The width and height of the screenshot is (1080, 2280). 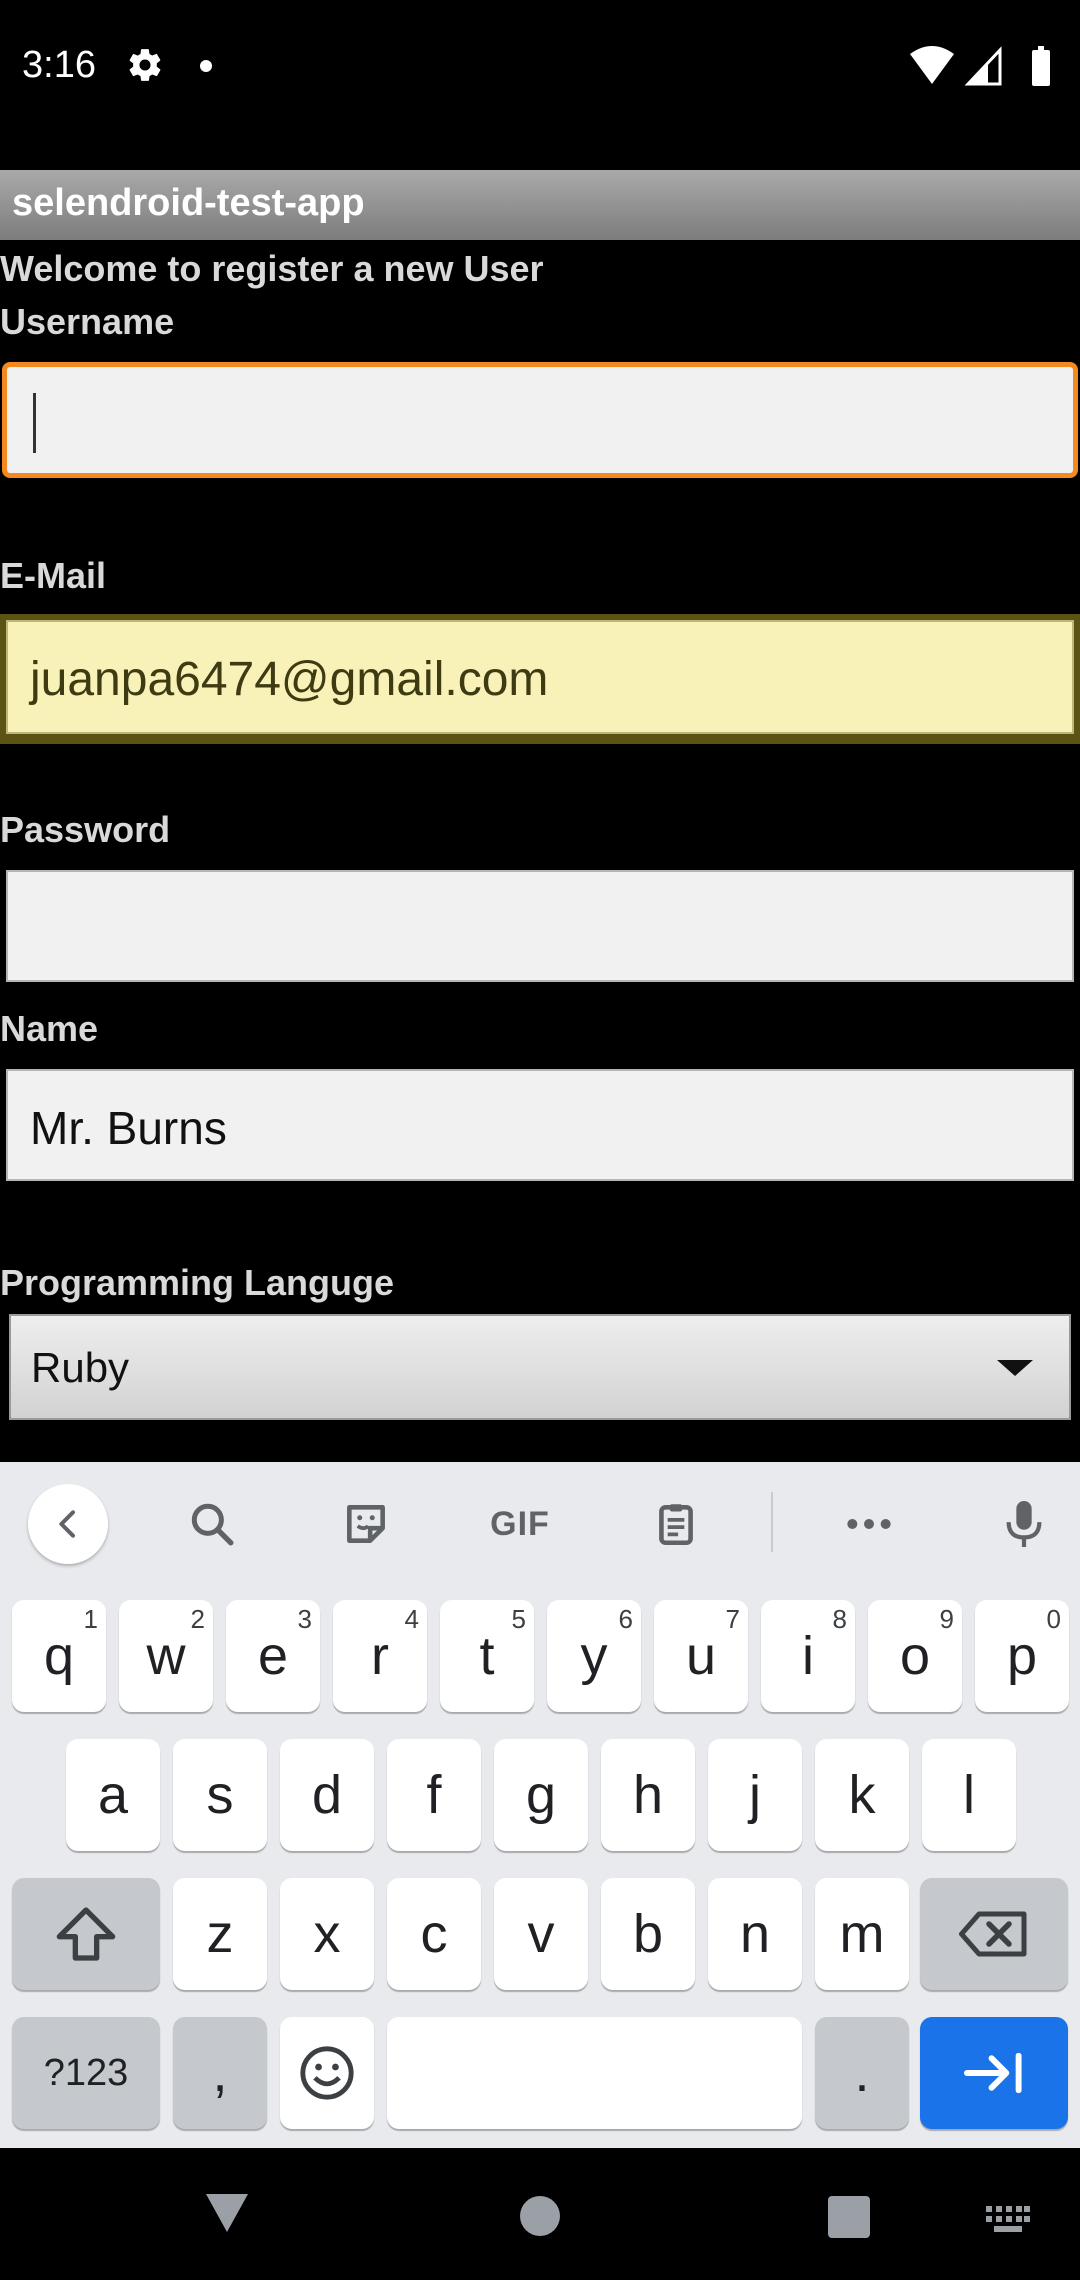 What do you see at coordinates (366, 1524) in the screenshot?
I see `sticker-icon` at bounding box center [366, 1524].